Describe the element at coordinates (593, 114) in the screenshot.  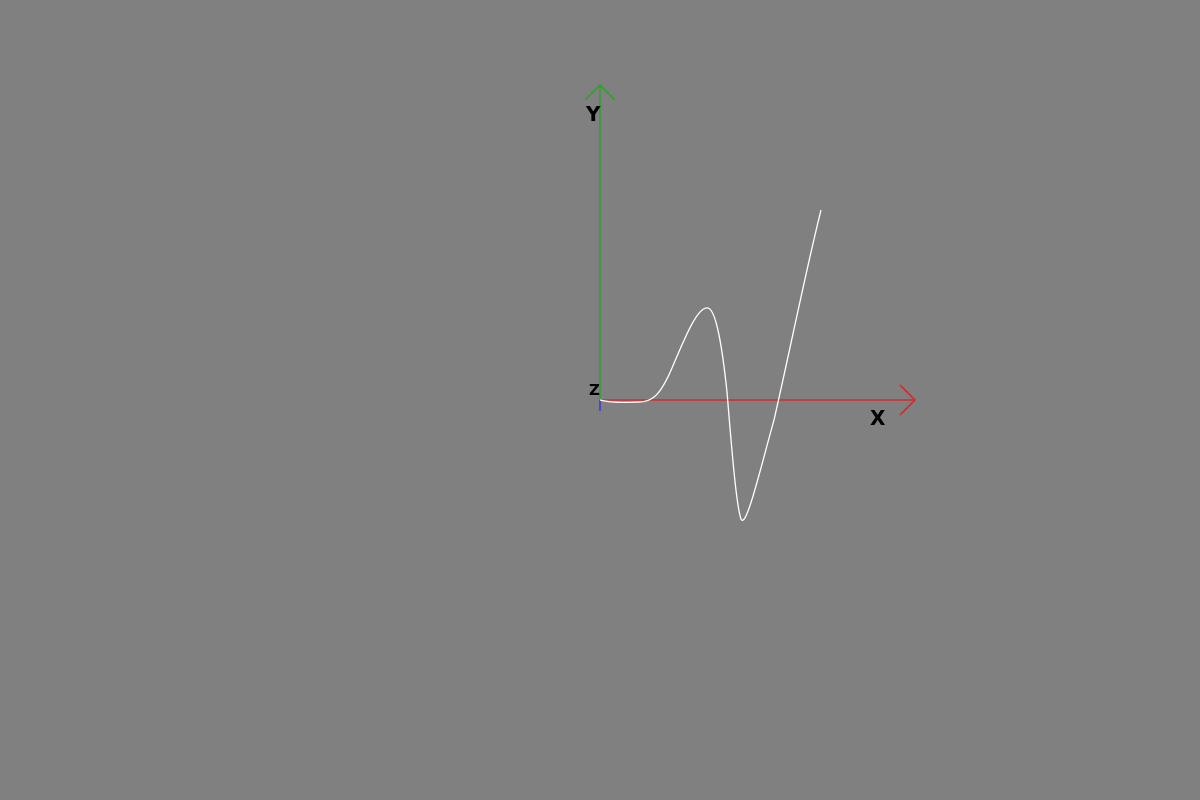
I see `y-axis-label: Y` at that location.